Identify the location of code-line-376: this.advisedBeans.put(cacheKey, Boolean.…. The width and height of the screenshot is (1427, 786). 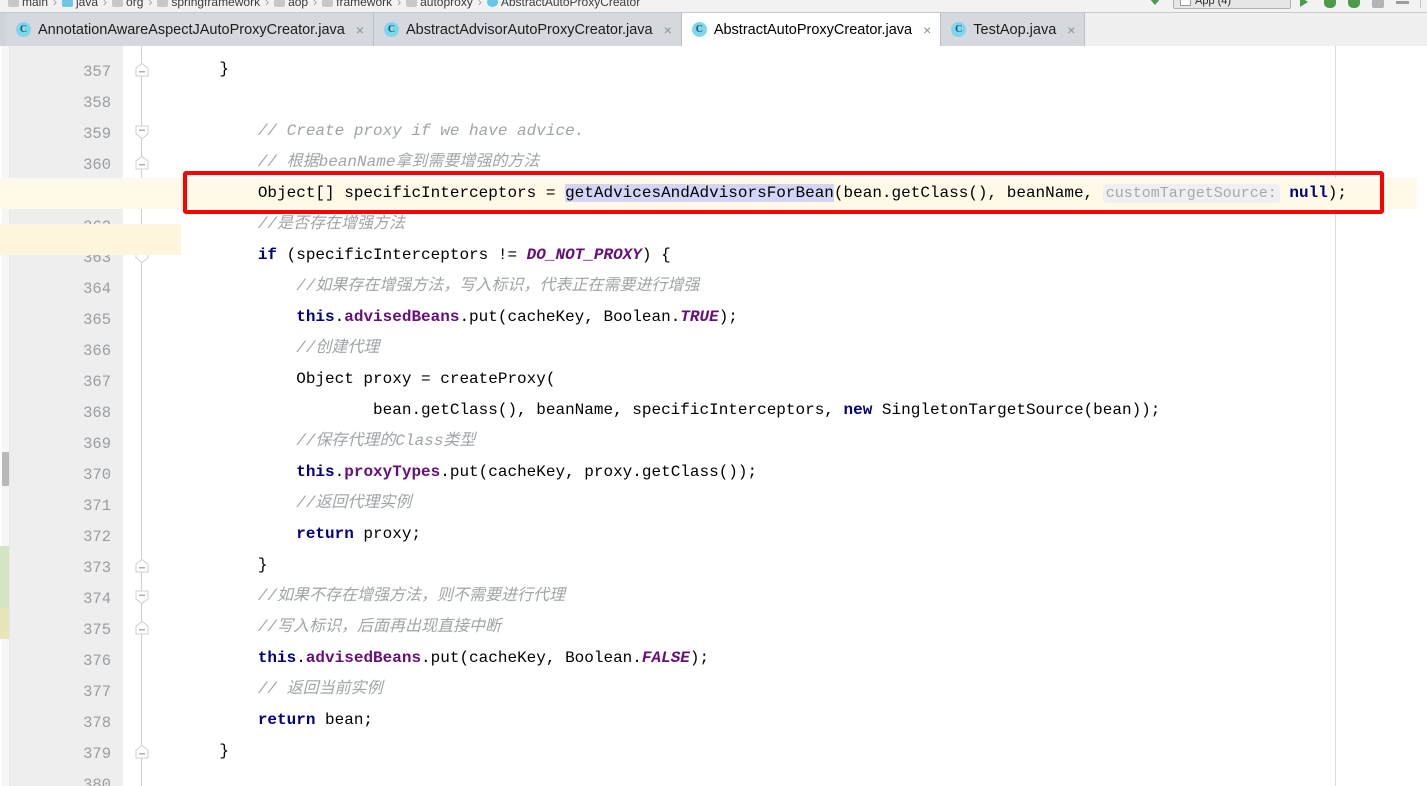
(804, 658).